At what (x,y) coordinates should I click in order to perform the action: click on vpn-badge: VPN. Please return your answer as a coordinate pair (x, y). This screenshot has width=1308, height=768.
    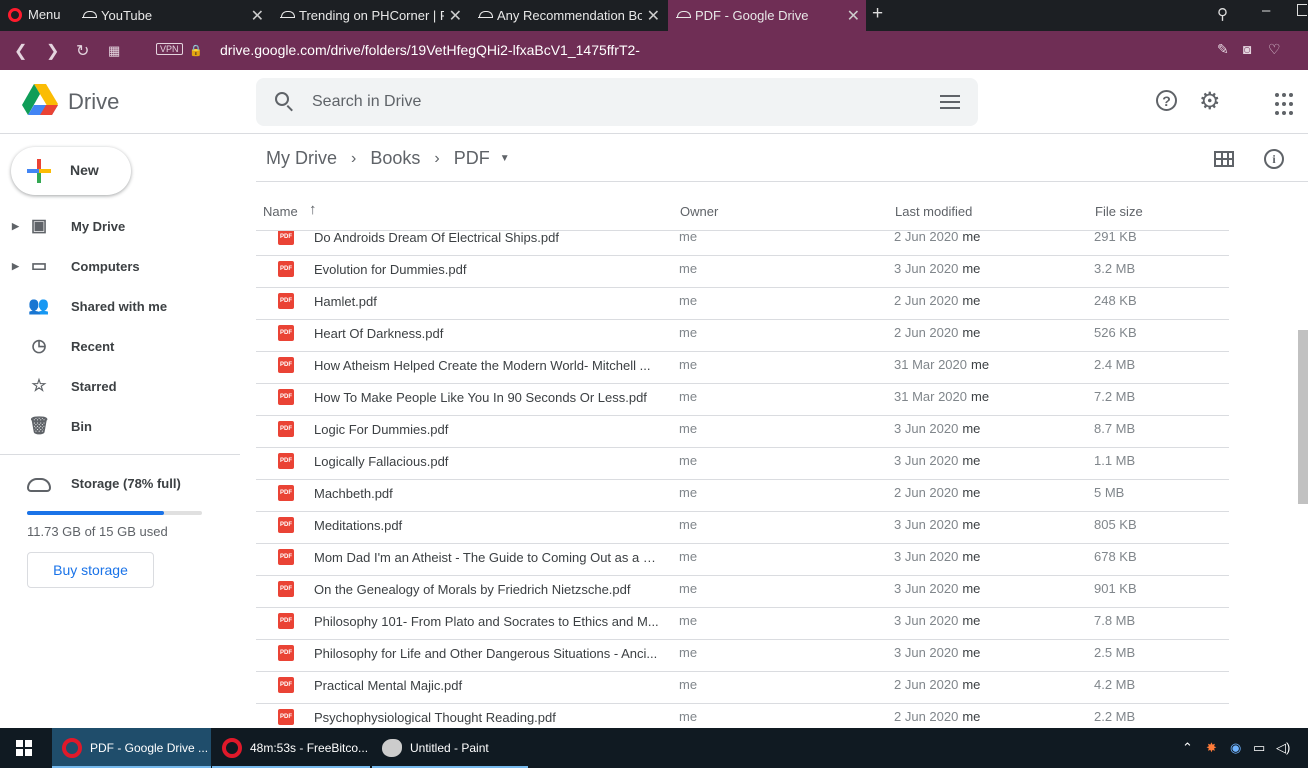
    Looking at the image, I should click on (169, 49).